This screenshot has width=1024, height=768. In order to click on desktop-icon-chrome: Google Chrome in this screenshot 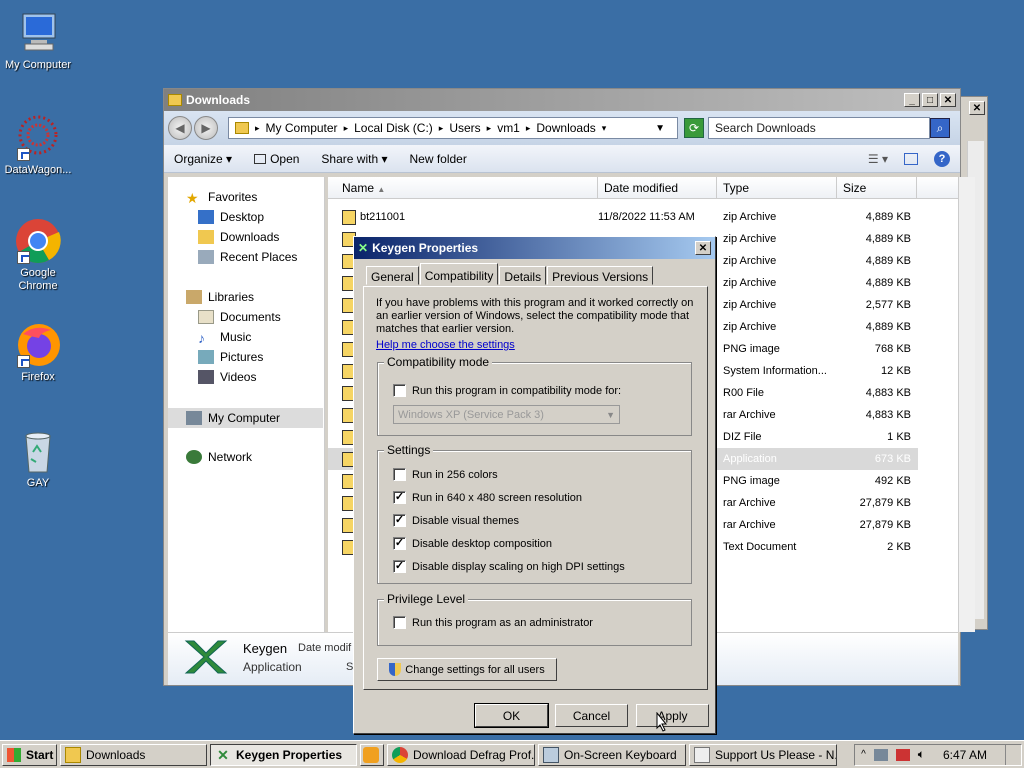, I will do `click(38, 255)`.